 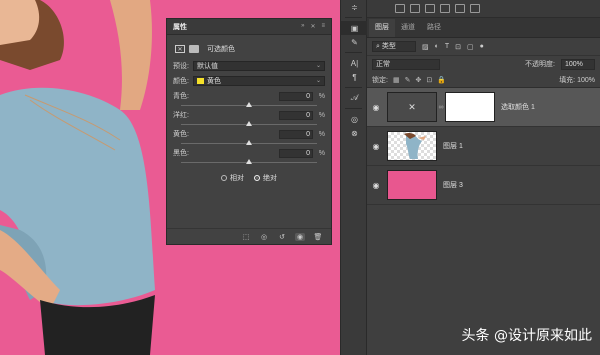 I want to click on brightness-adjust-icon, so click(x=400, y=8).